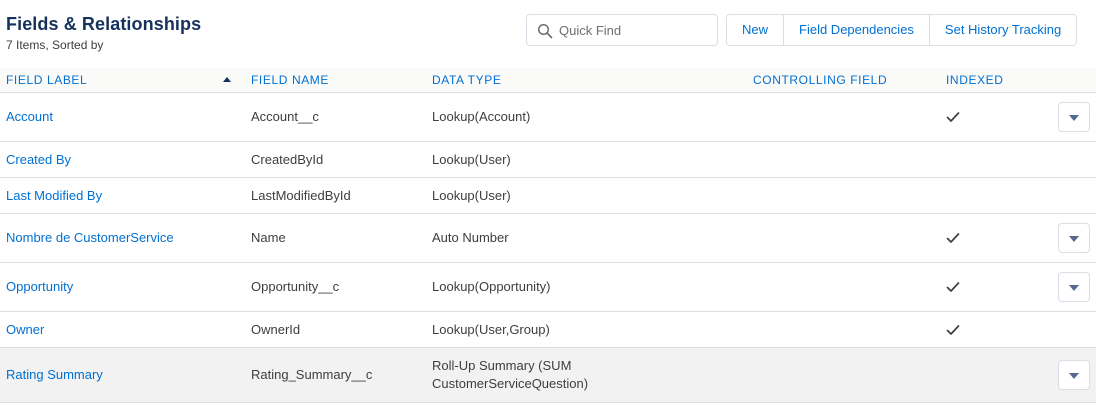 This screenshot has width=1096, height=410. What do you see at coordinates (55, 45) in the screenshot?
I see `item-count-subtitle: 7 Items, Sorted by` at bounding box center [55, 45].